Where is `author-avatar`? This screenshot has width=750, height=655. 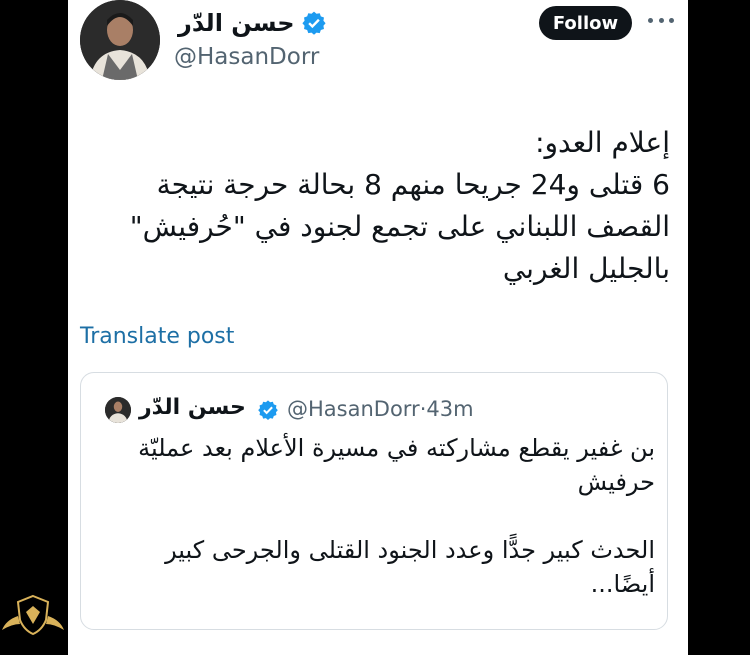
author-avatar is located at coordinates (120, 40).